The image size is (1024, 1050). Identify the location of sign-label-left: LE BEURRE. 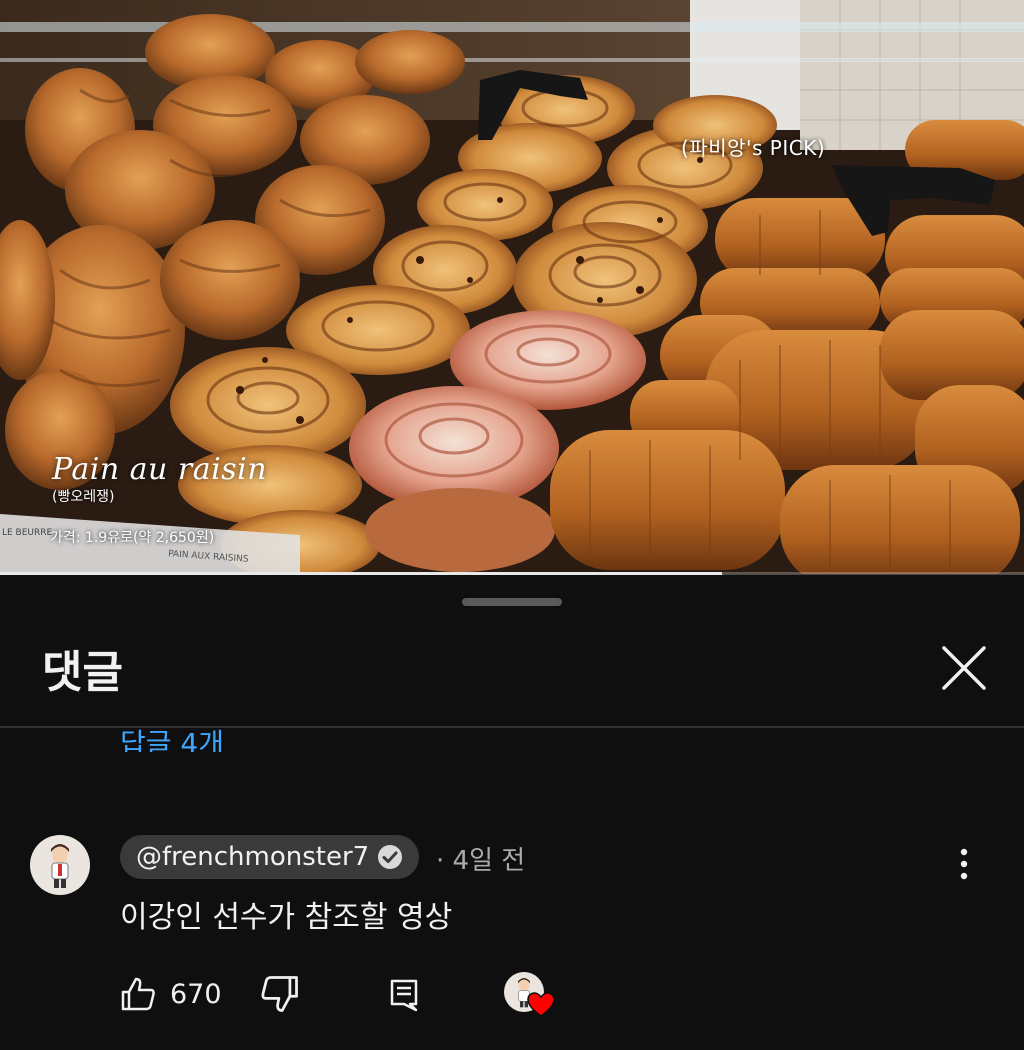
(27, 533).